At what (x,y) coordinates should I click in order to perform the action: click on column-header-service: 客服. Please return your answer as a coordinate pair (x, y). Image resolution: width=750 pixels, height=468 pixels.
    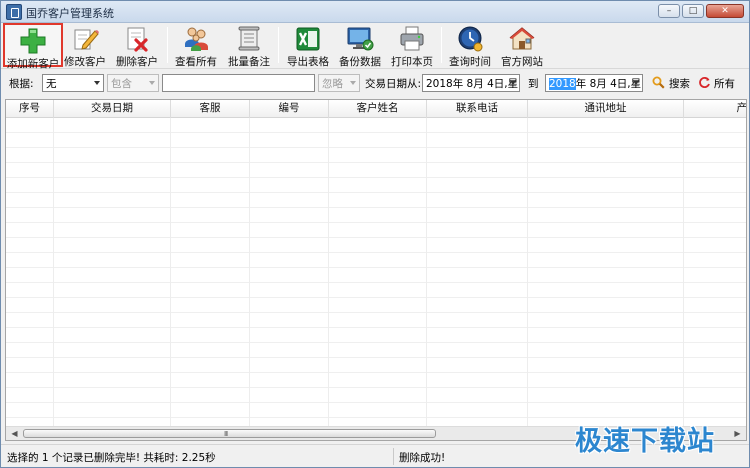
    Looking at the image, I should click on (210, 109).